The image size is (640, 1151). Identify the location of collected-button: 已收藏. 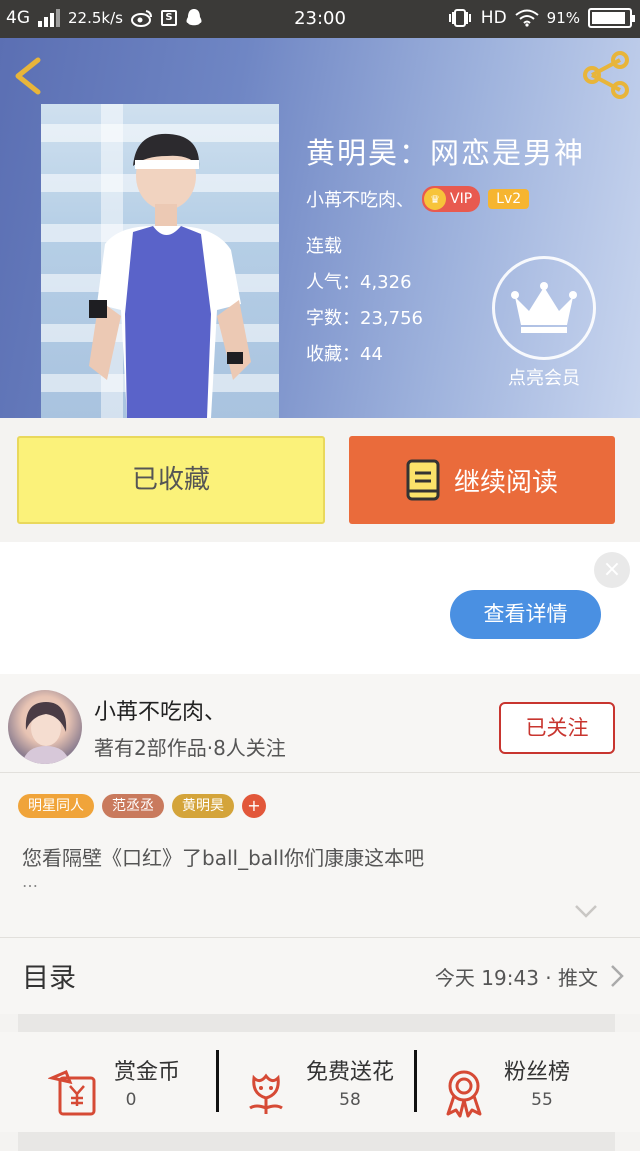
(171, 480).